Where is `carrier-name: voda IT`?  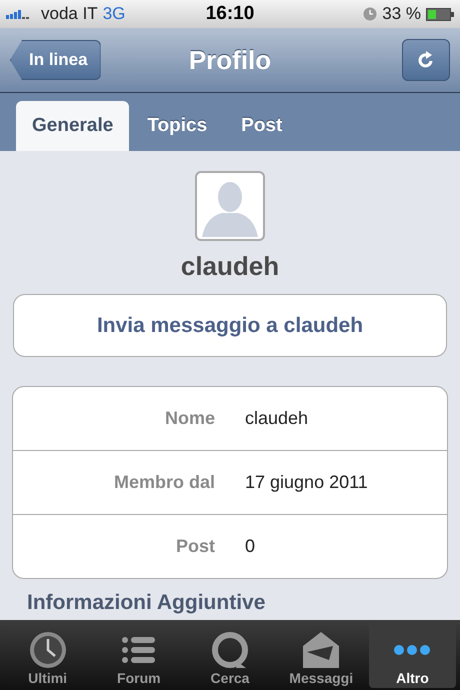
carrier-name: voda IT is located at coordinates (69, 14).